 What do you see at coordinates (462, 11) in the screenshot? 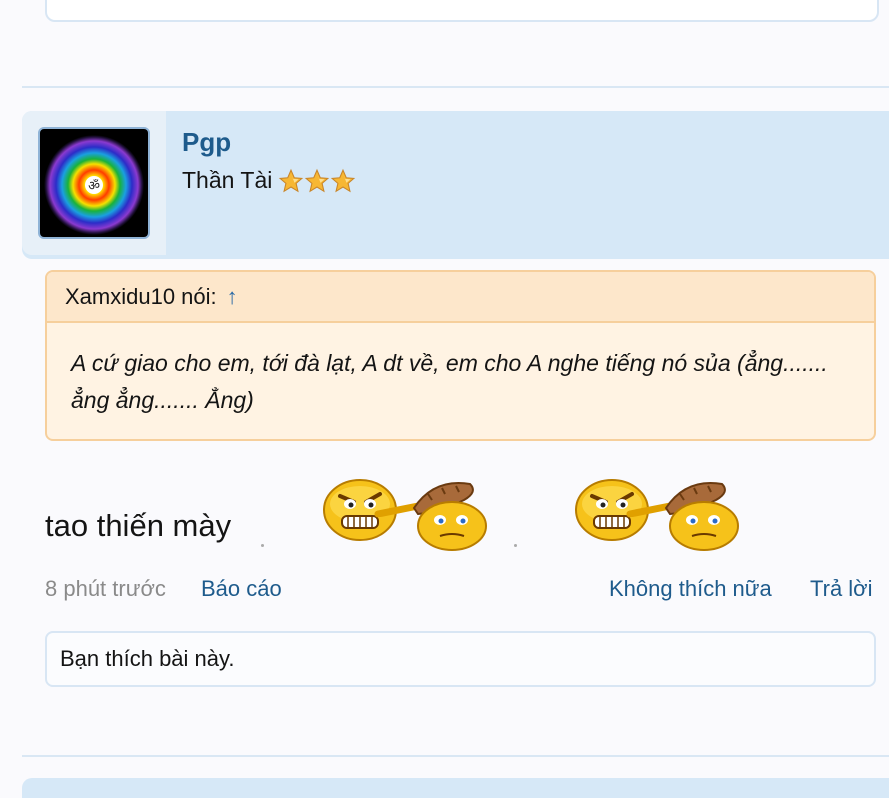
I see `previous-post-box` at bounding box center [462, 11].